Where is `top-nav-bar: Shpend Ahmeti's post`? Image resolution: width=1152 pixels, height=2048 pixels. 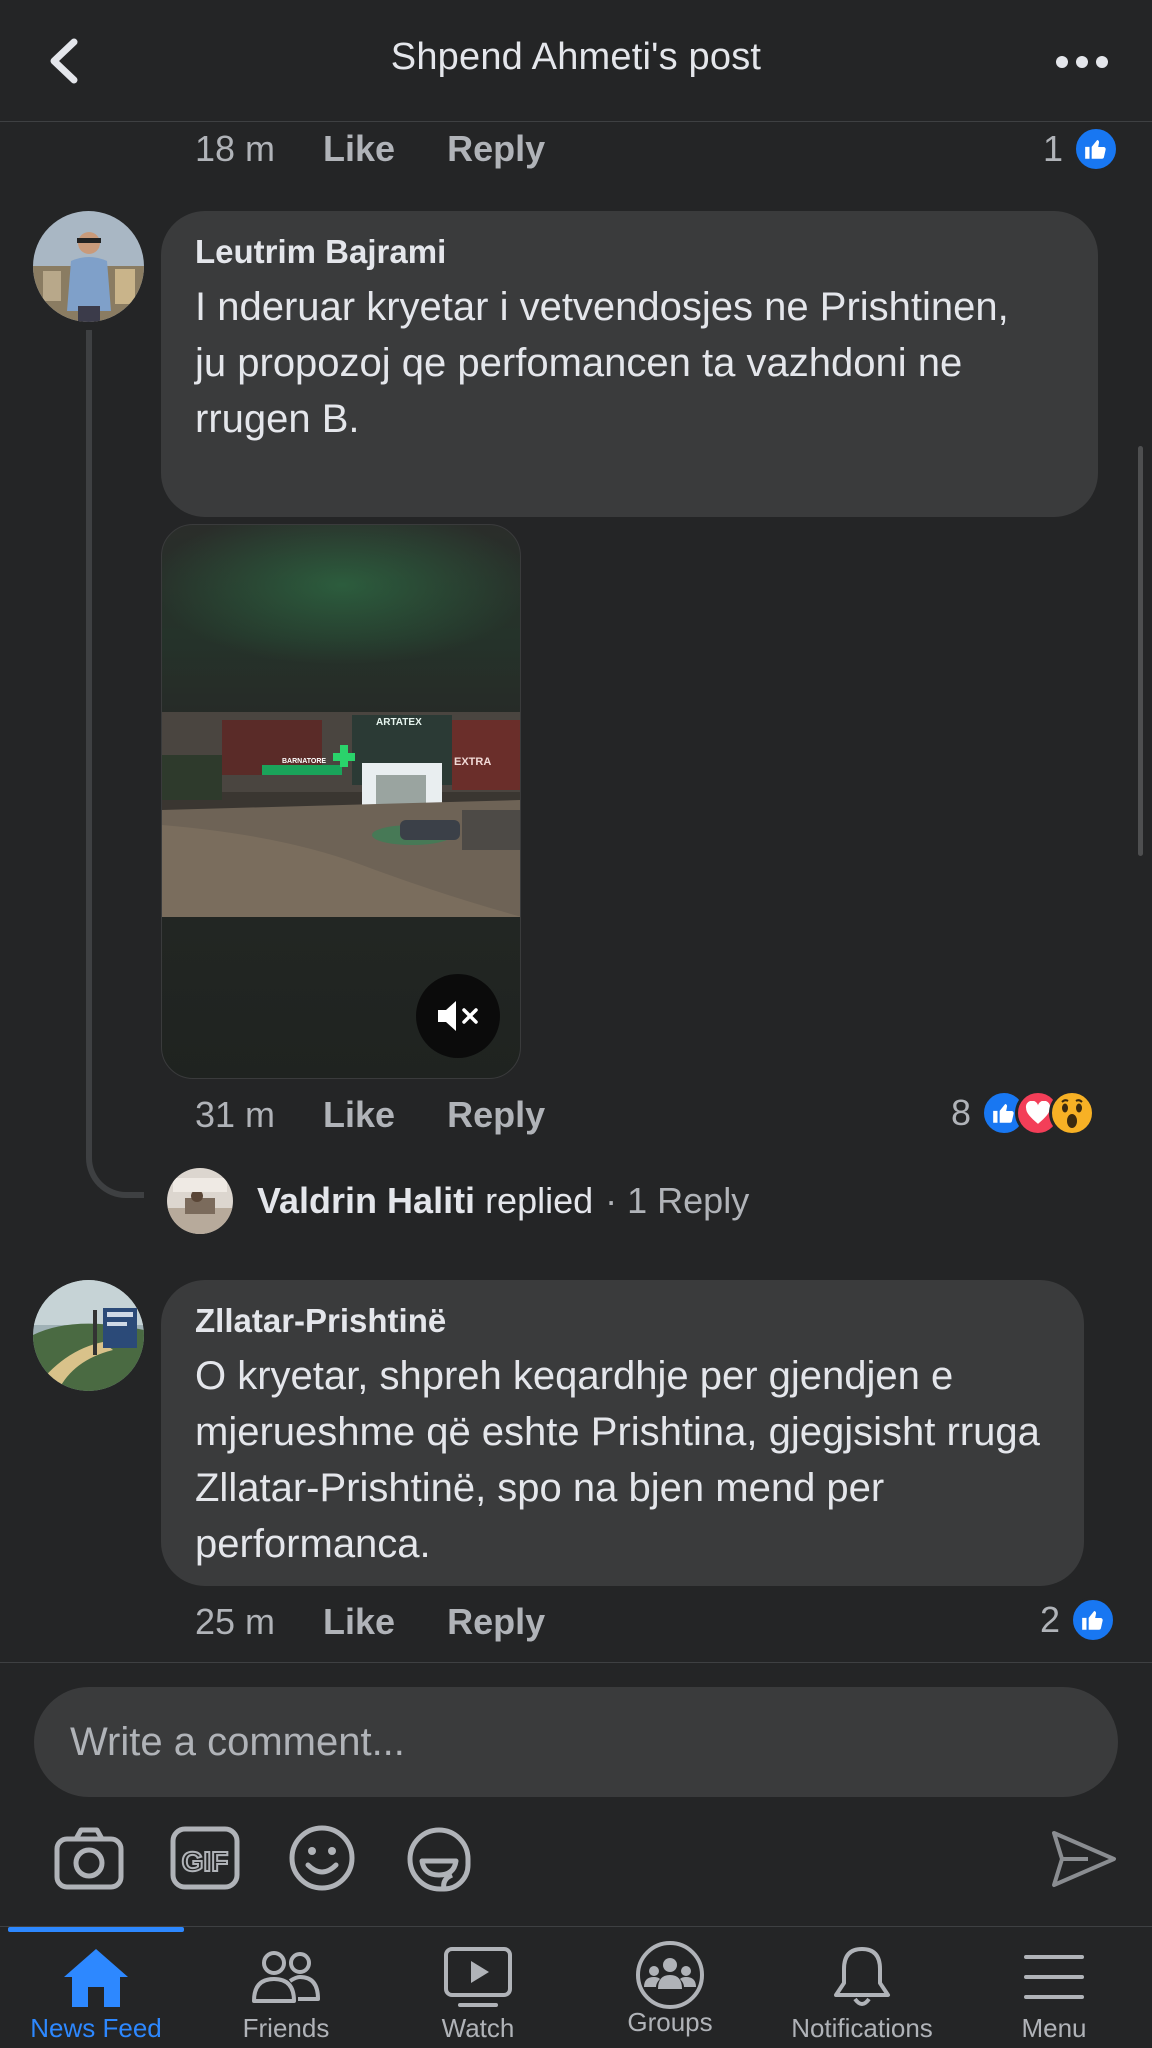
top-nav-bar: Shpend Ahmeti's post is located at coordinates (576, 61).